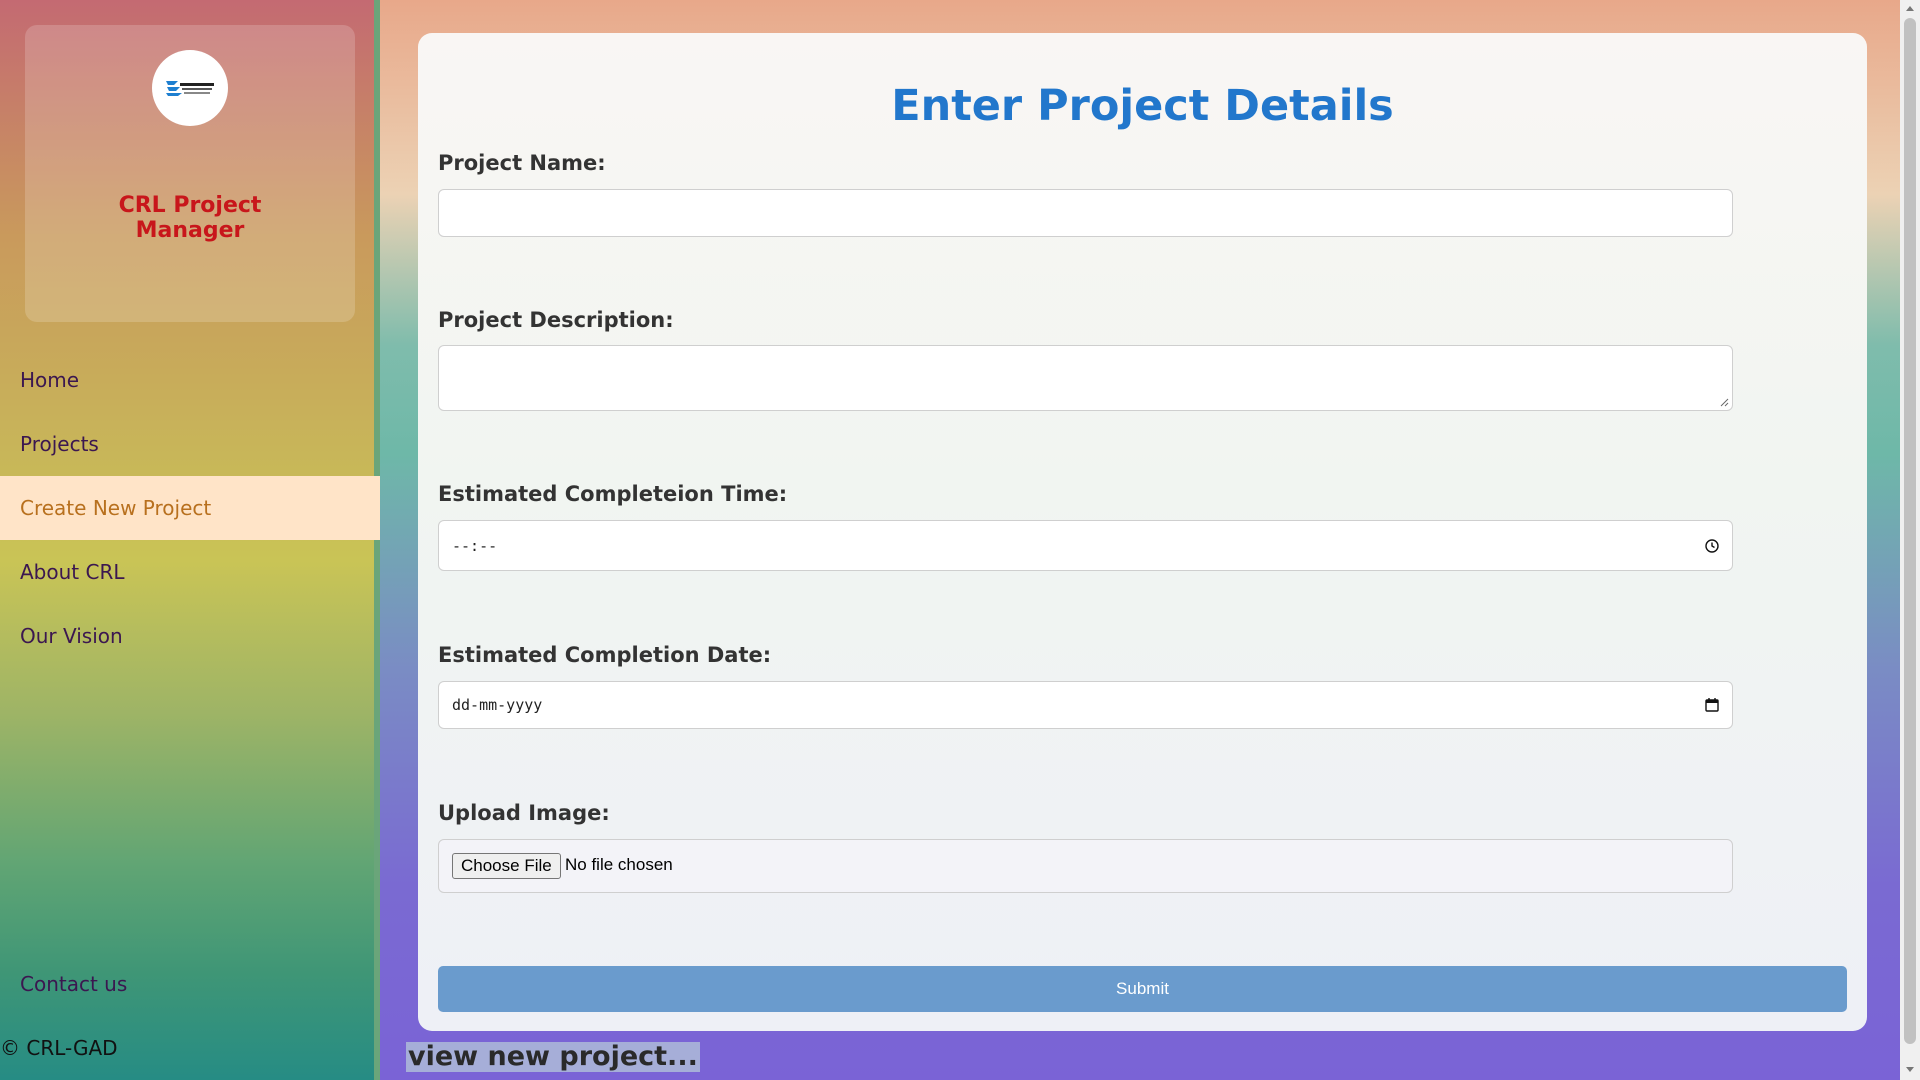 This screenshot has height=1080, width=1920. What do you see at coordinates (190, 444) in the screenshot?
I see `nav-item-projects: Projects` at bounding box center [190, 444].